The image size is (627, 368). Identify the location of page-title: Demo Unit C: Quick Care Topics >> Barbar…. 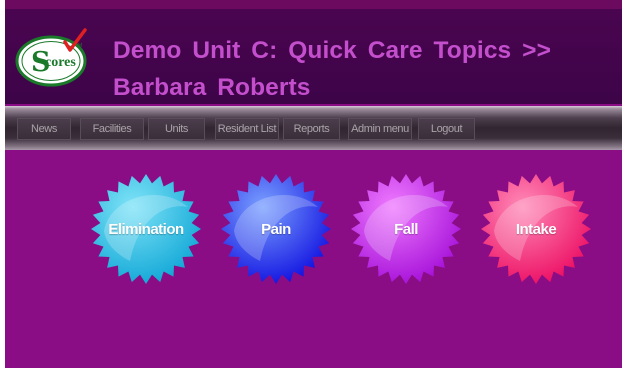
(332, 69).